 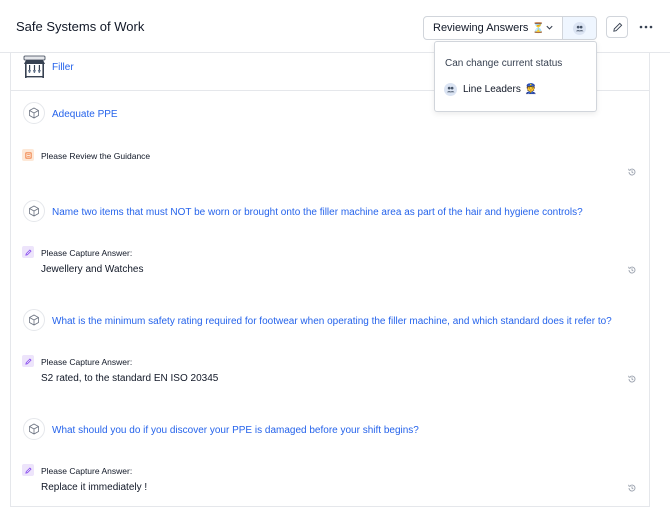 I want to click on edit-button, so click(x=617, y=27).